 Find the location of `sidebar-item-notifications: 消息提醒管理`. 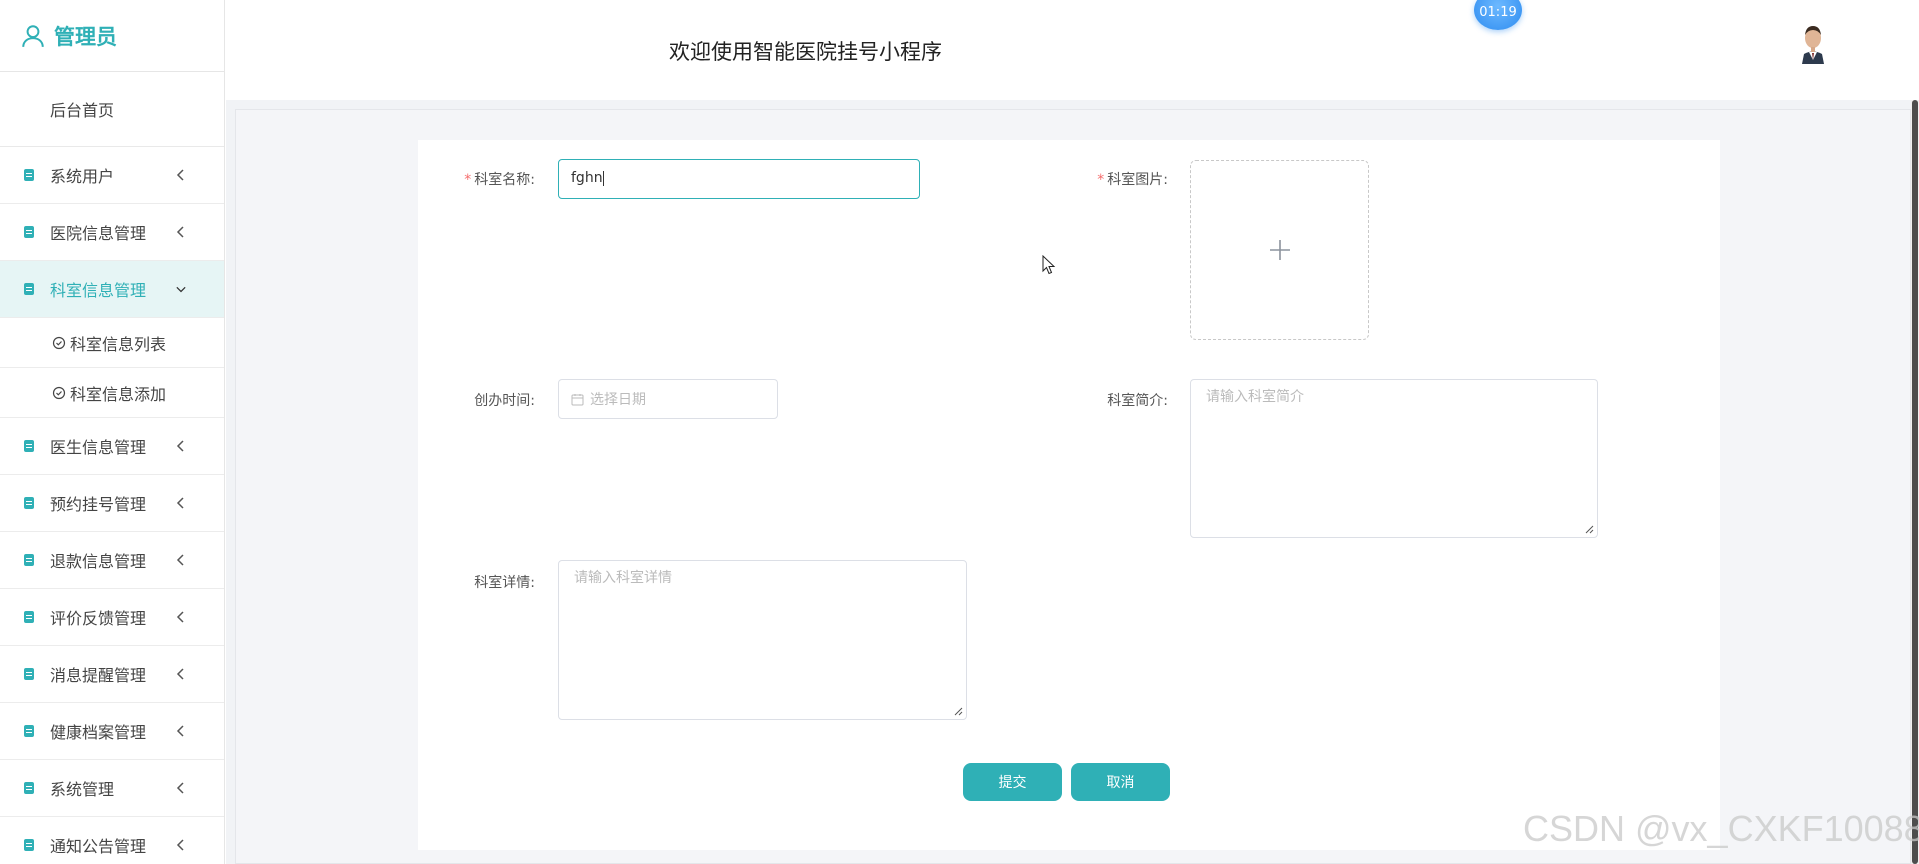

sidebar-item-notifications: 消息提醒管理 is located at coordinates (112, 674).